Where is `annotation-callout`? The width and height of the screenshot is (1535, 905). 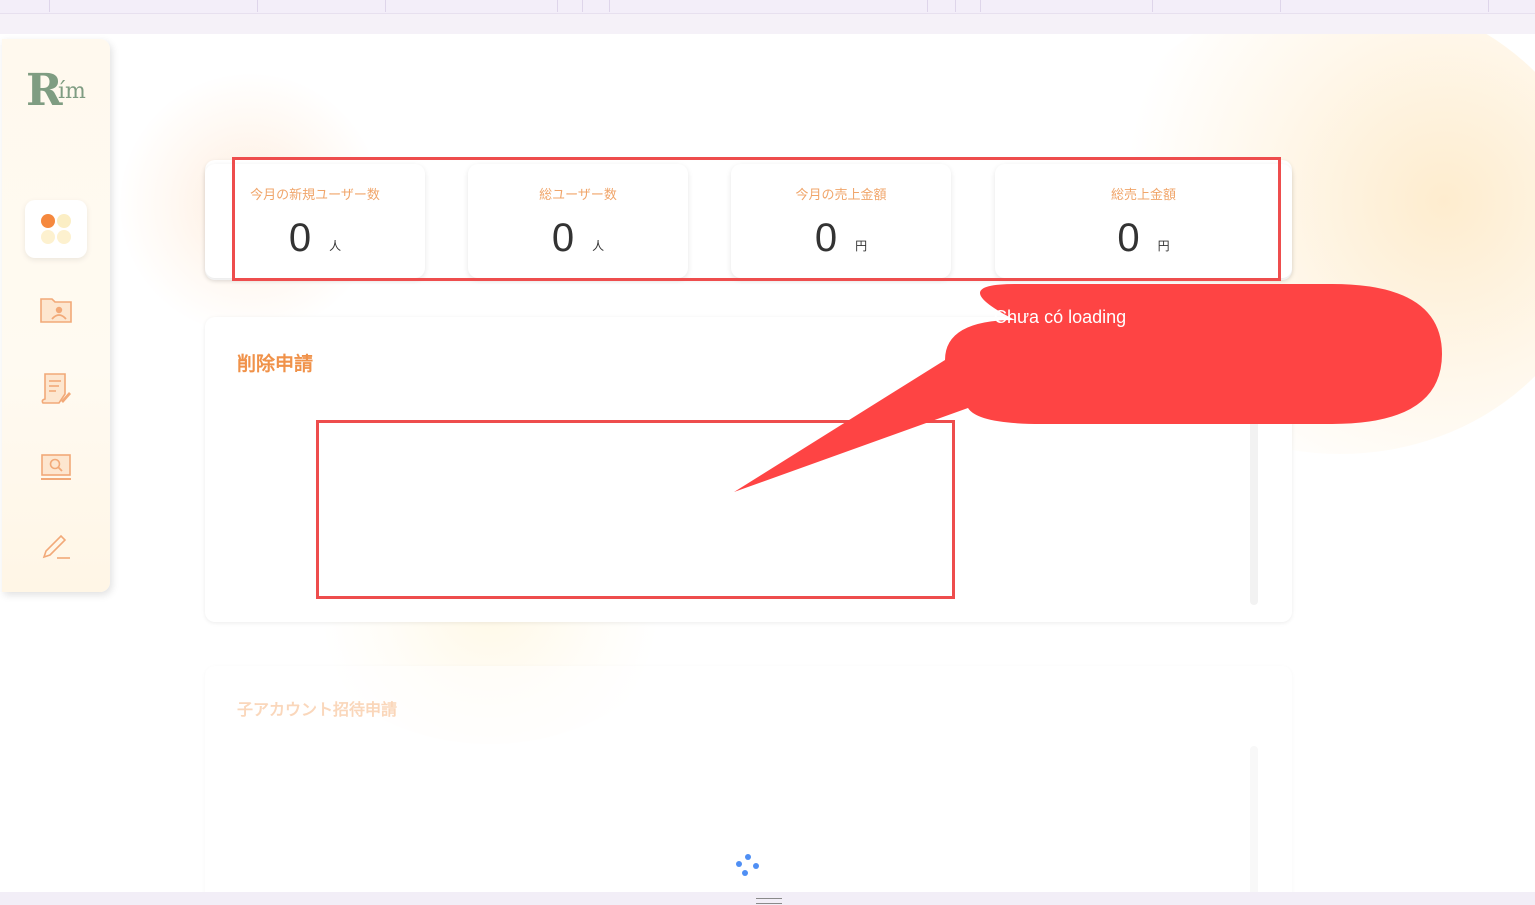
annotation-callout is located at coordinates (1088, 388).